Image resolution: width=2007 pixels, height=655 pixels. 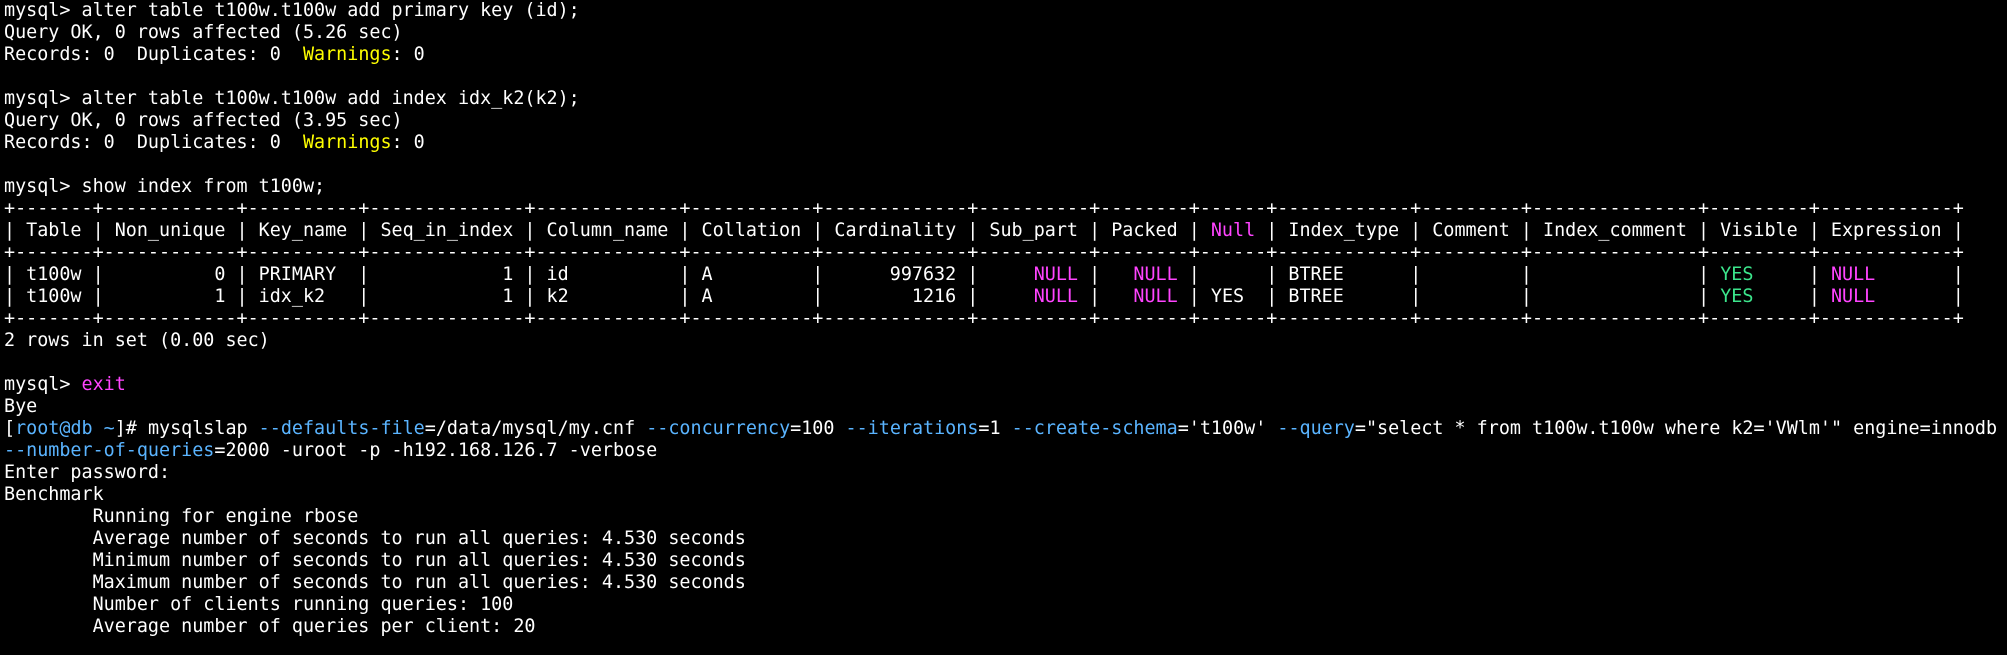 What do you see at coordinates (535, 428) in the screenshot?
I see `terminal-text: =/data/mysql/my.cnf` at bounding box center [535, 428].